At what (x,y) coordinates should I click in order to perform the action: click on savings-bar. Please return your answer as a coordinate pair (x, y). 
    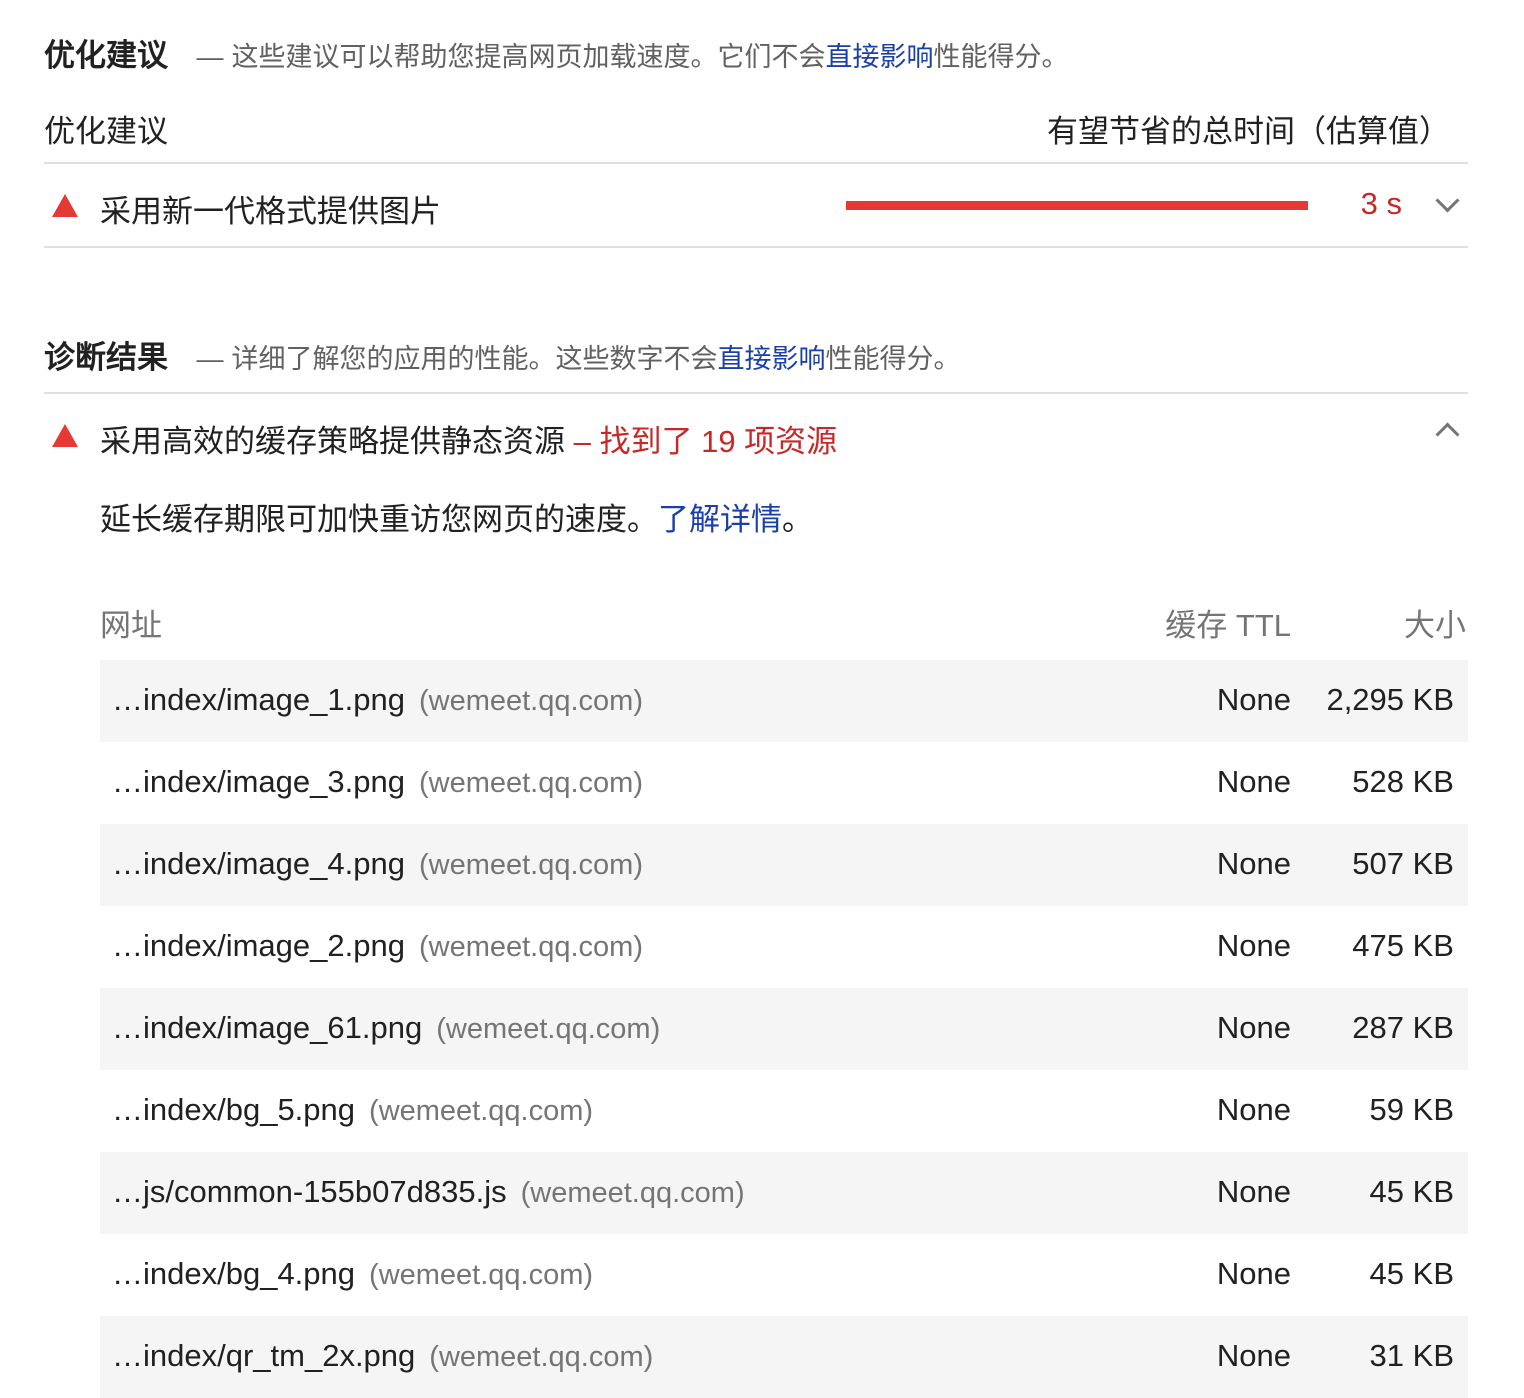
    Looking at the image, I should click on (1077, 205).